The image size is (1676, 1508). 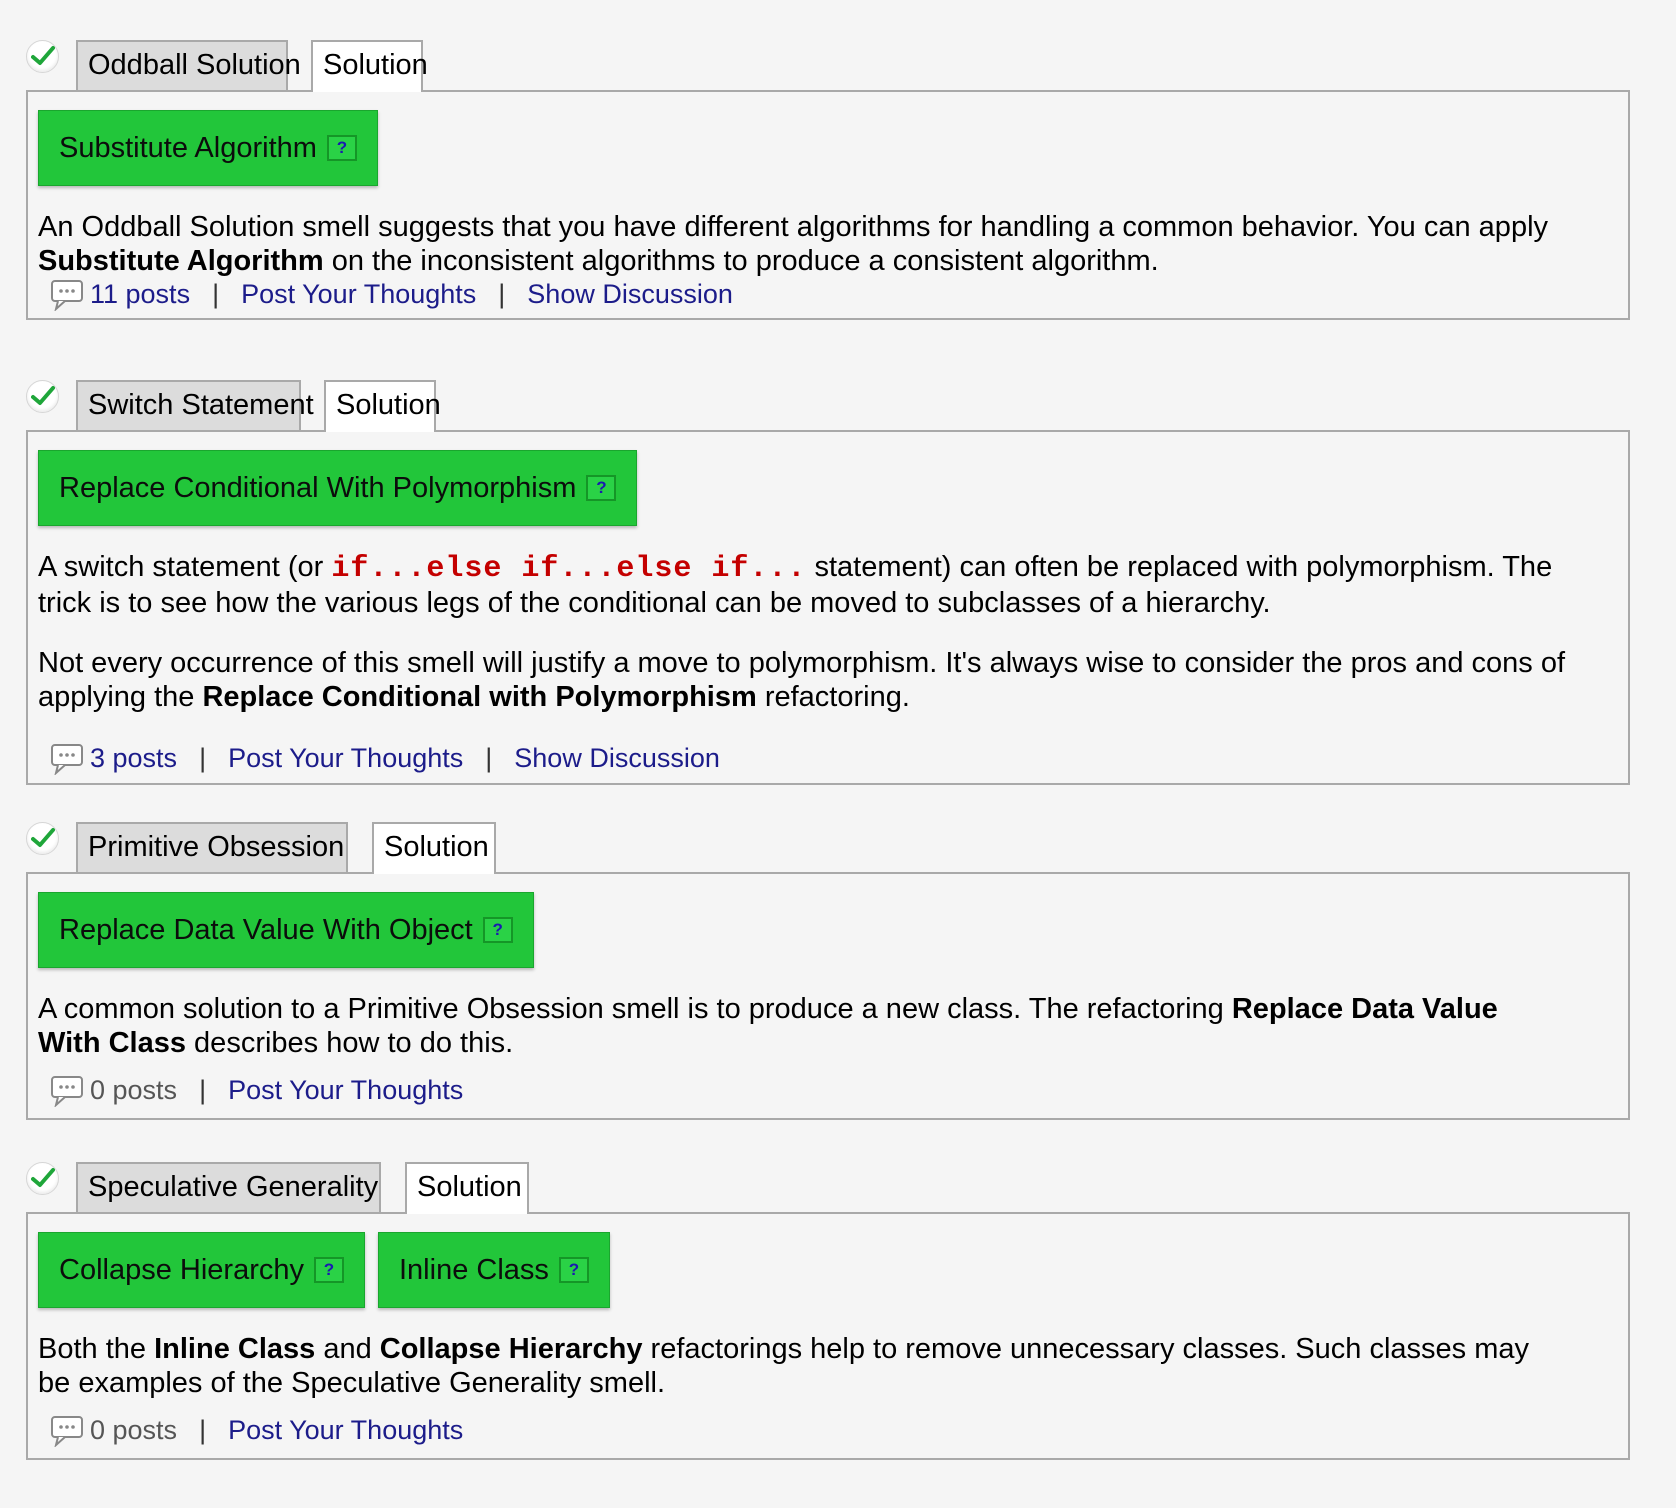 I want to click on refactoring-button-inline-class: Inline Class ?, so click(x=494, y=1270).